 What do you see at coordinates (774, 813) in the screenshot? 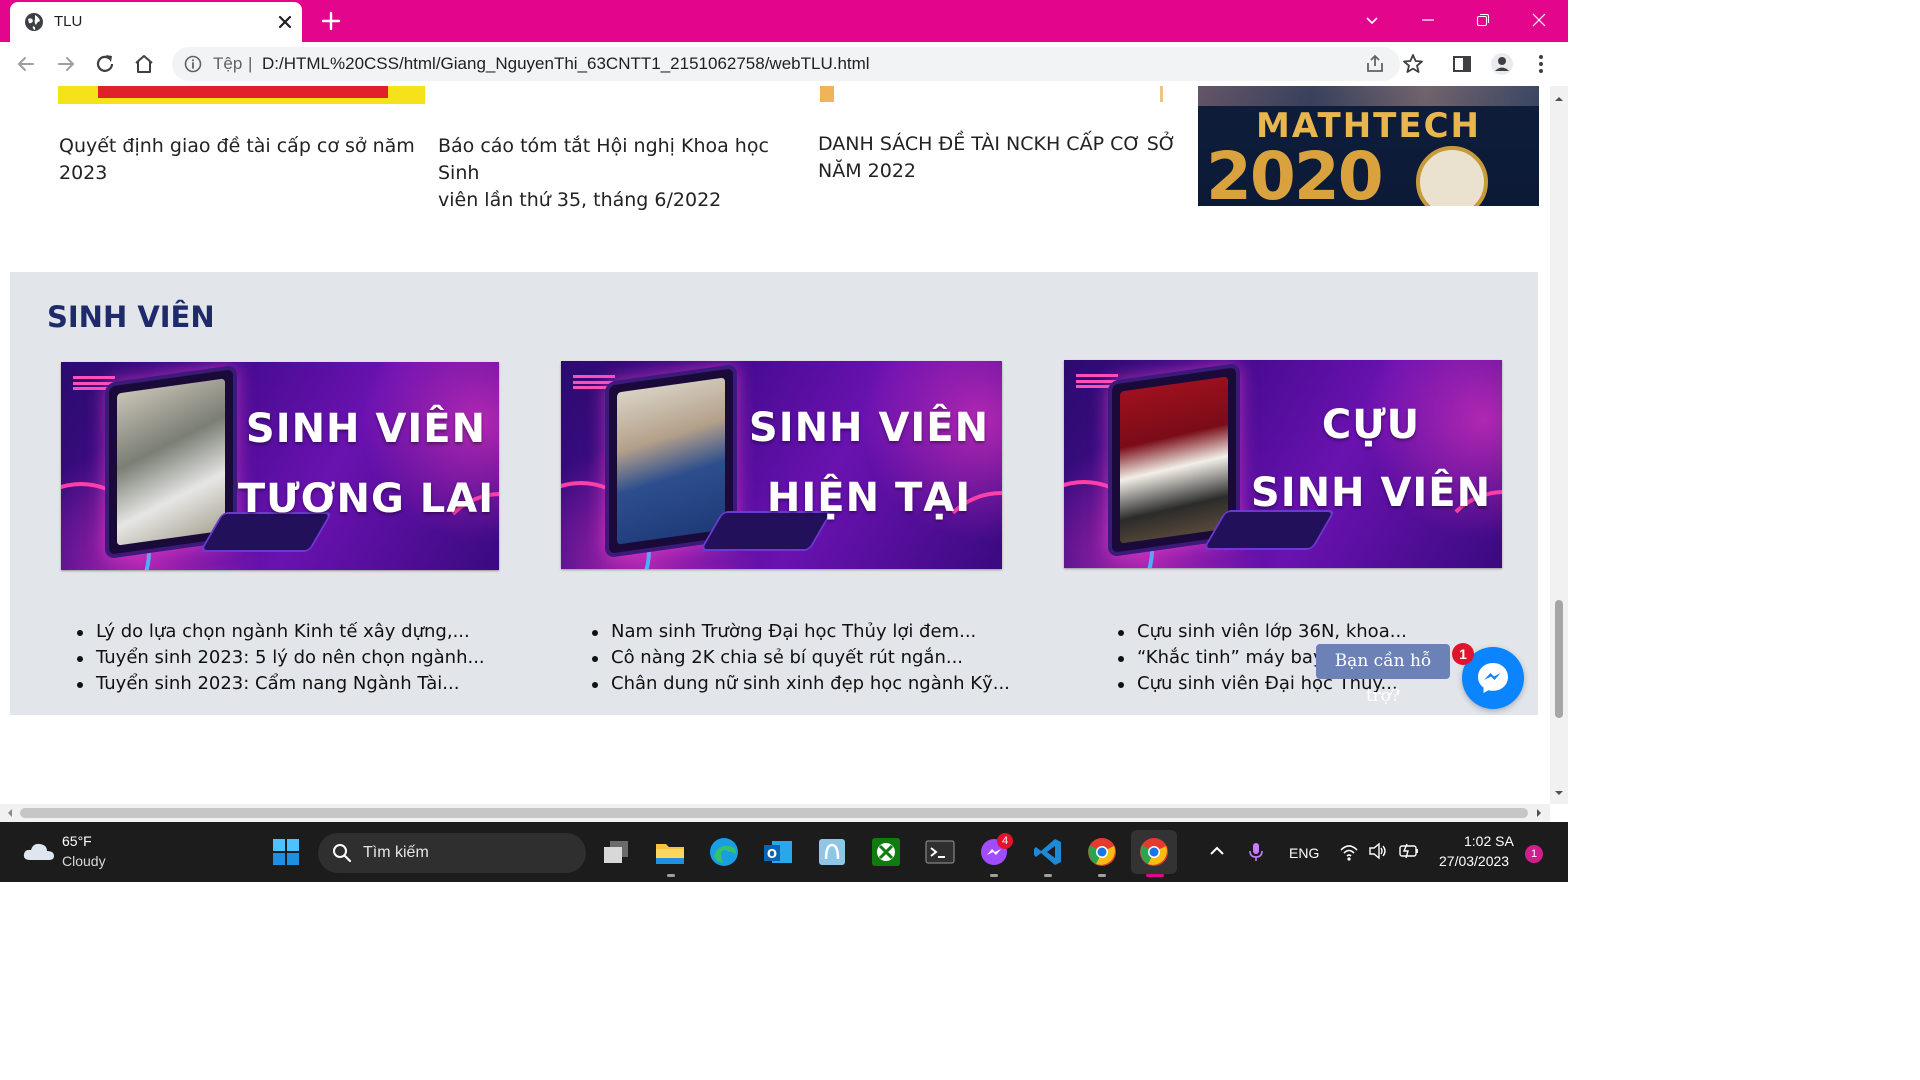
I see `horizontal-scroll-thumb` at bounding box center [774, 813].